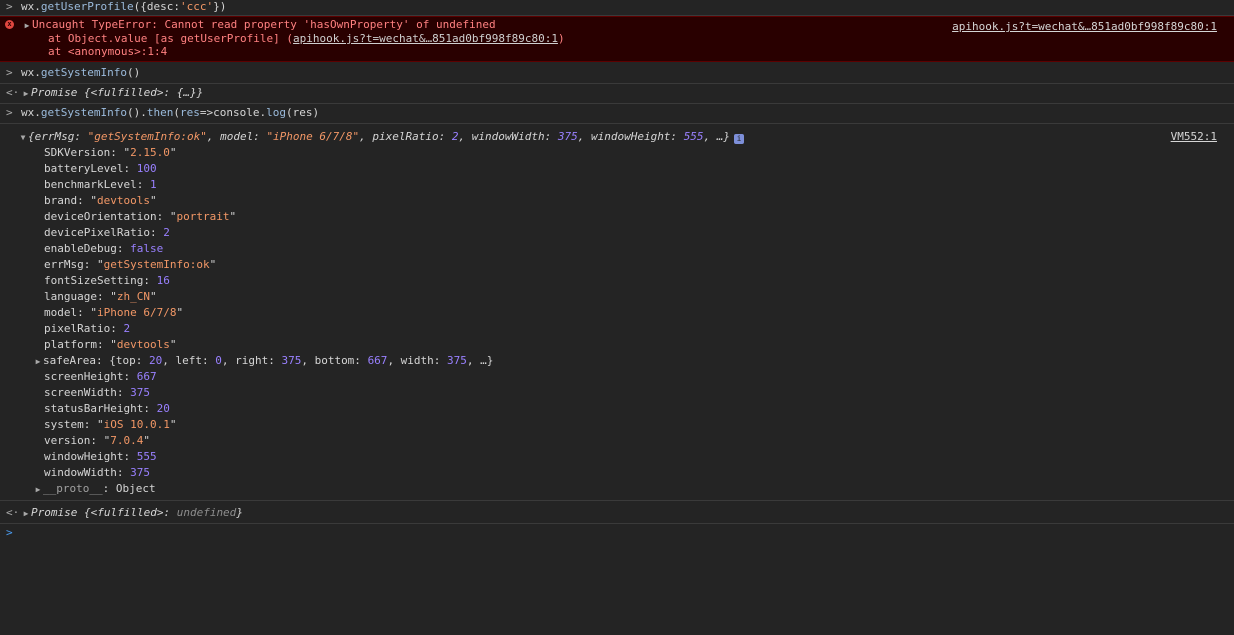  I want to click on code-token: log, so click(276, 112).